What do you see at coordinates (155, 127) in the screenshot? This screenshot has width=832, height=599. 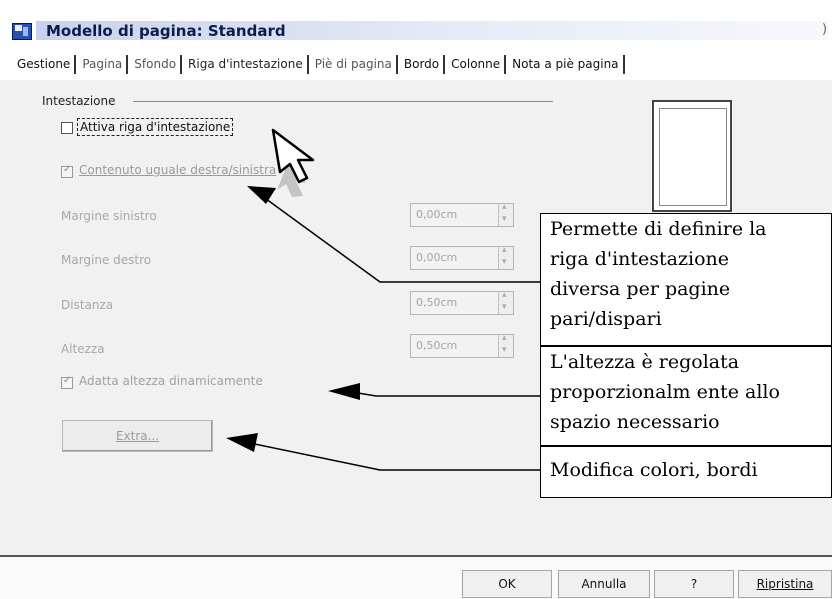 I see `activate-header-label: Attiva riga d'intestazione` at bounding box center [155, 127].